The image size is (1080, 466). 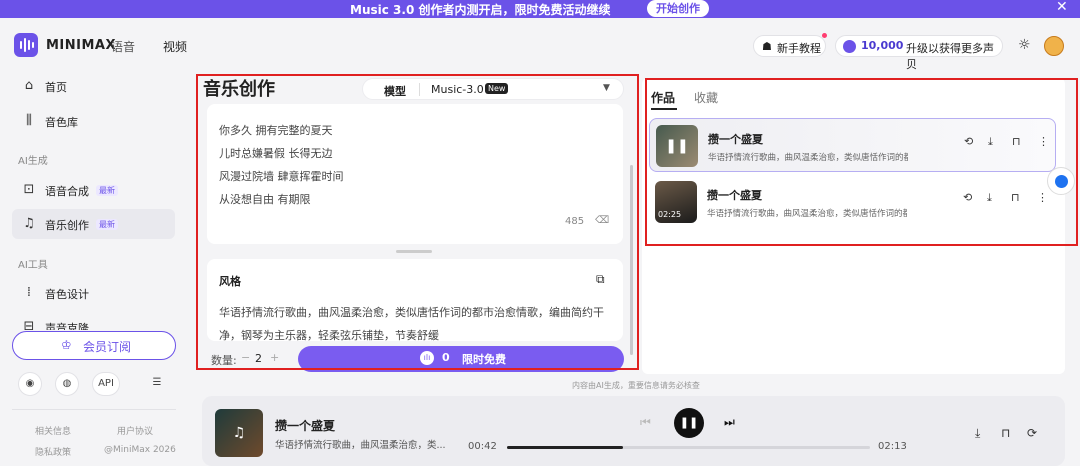 What do you see at coordinates (67, 191) in the screenshot?
I see `sidebar-item-label: 语音合成` at bounding box center [67, 191].